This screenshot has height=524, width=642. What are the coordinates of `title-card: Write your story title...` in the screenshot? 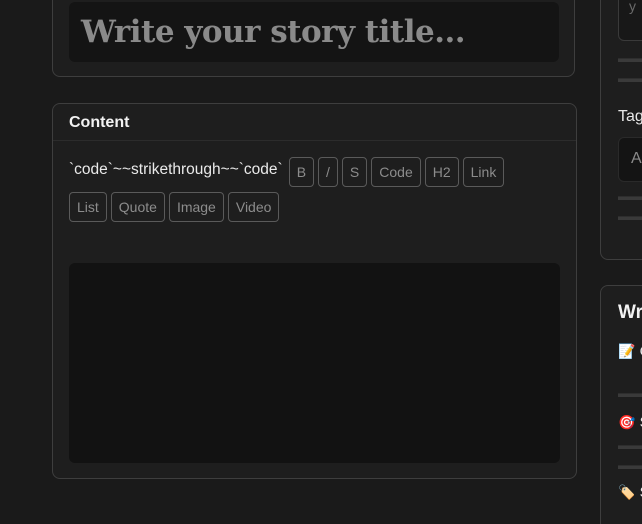 It's located at (313, 38).